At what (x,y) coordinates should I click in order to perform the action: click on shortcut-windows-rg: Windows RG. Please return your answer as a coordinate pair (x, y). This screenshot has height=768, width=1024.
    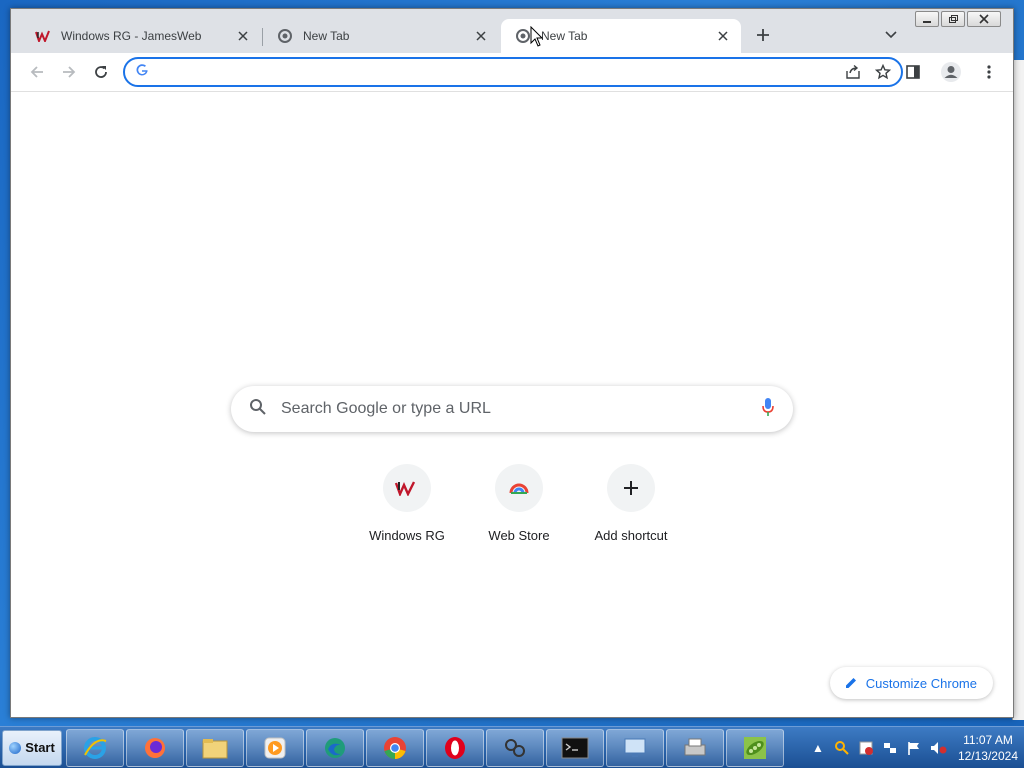
    Looking at the image, I should click on (407, 503).